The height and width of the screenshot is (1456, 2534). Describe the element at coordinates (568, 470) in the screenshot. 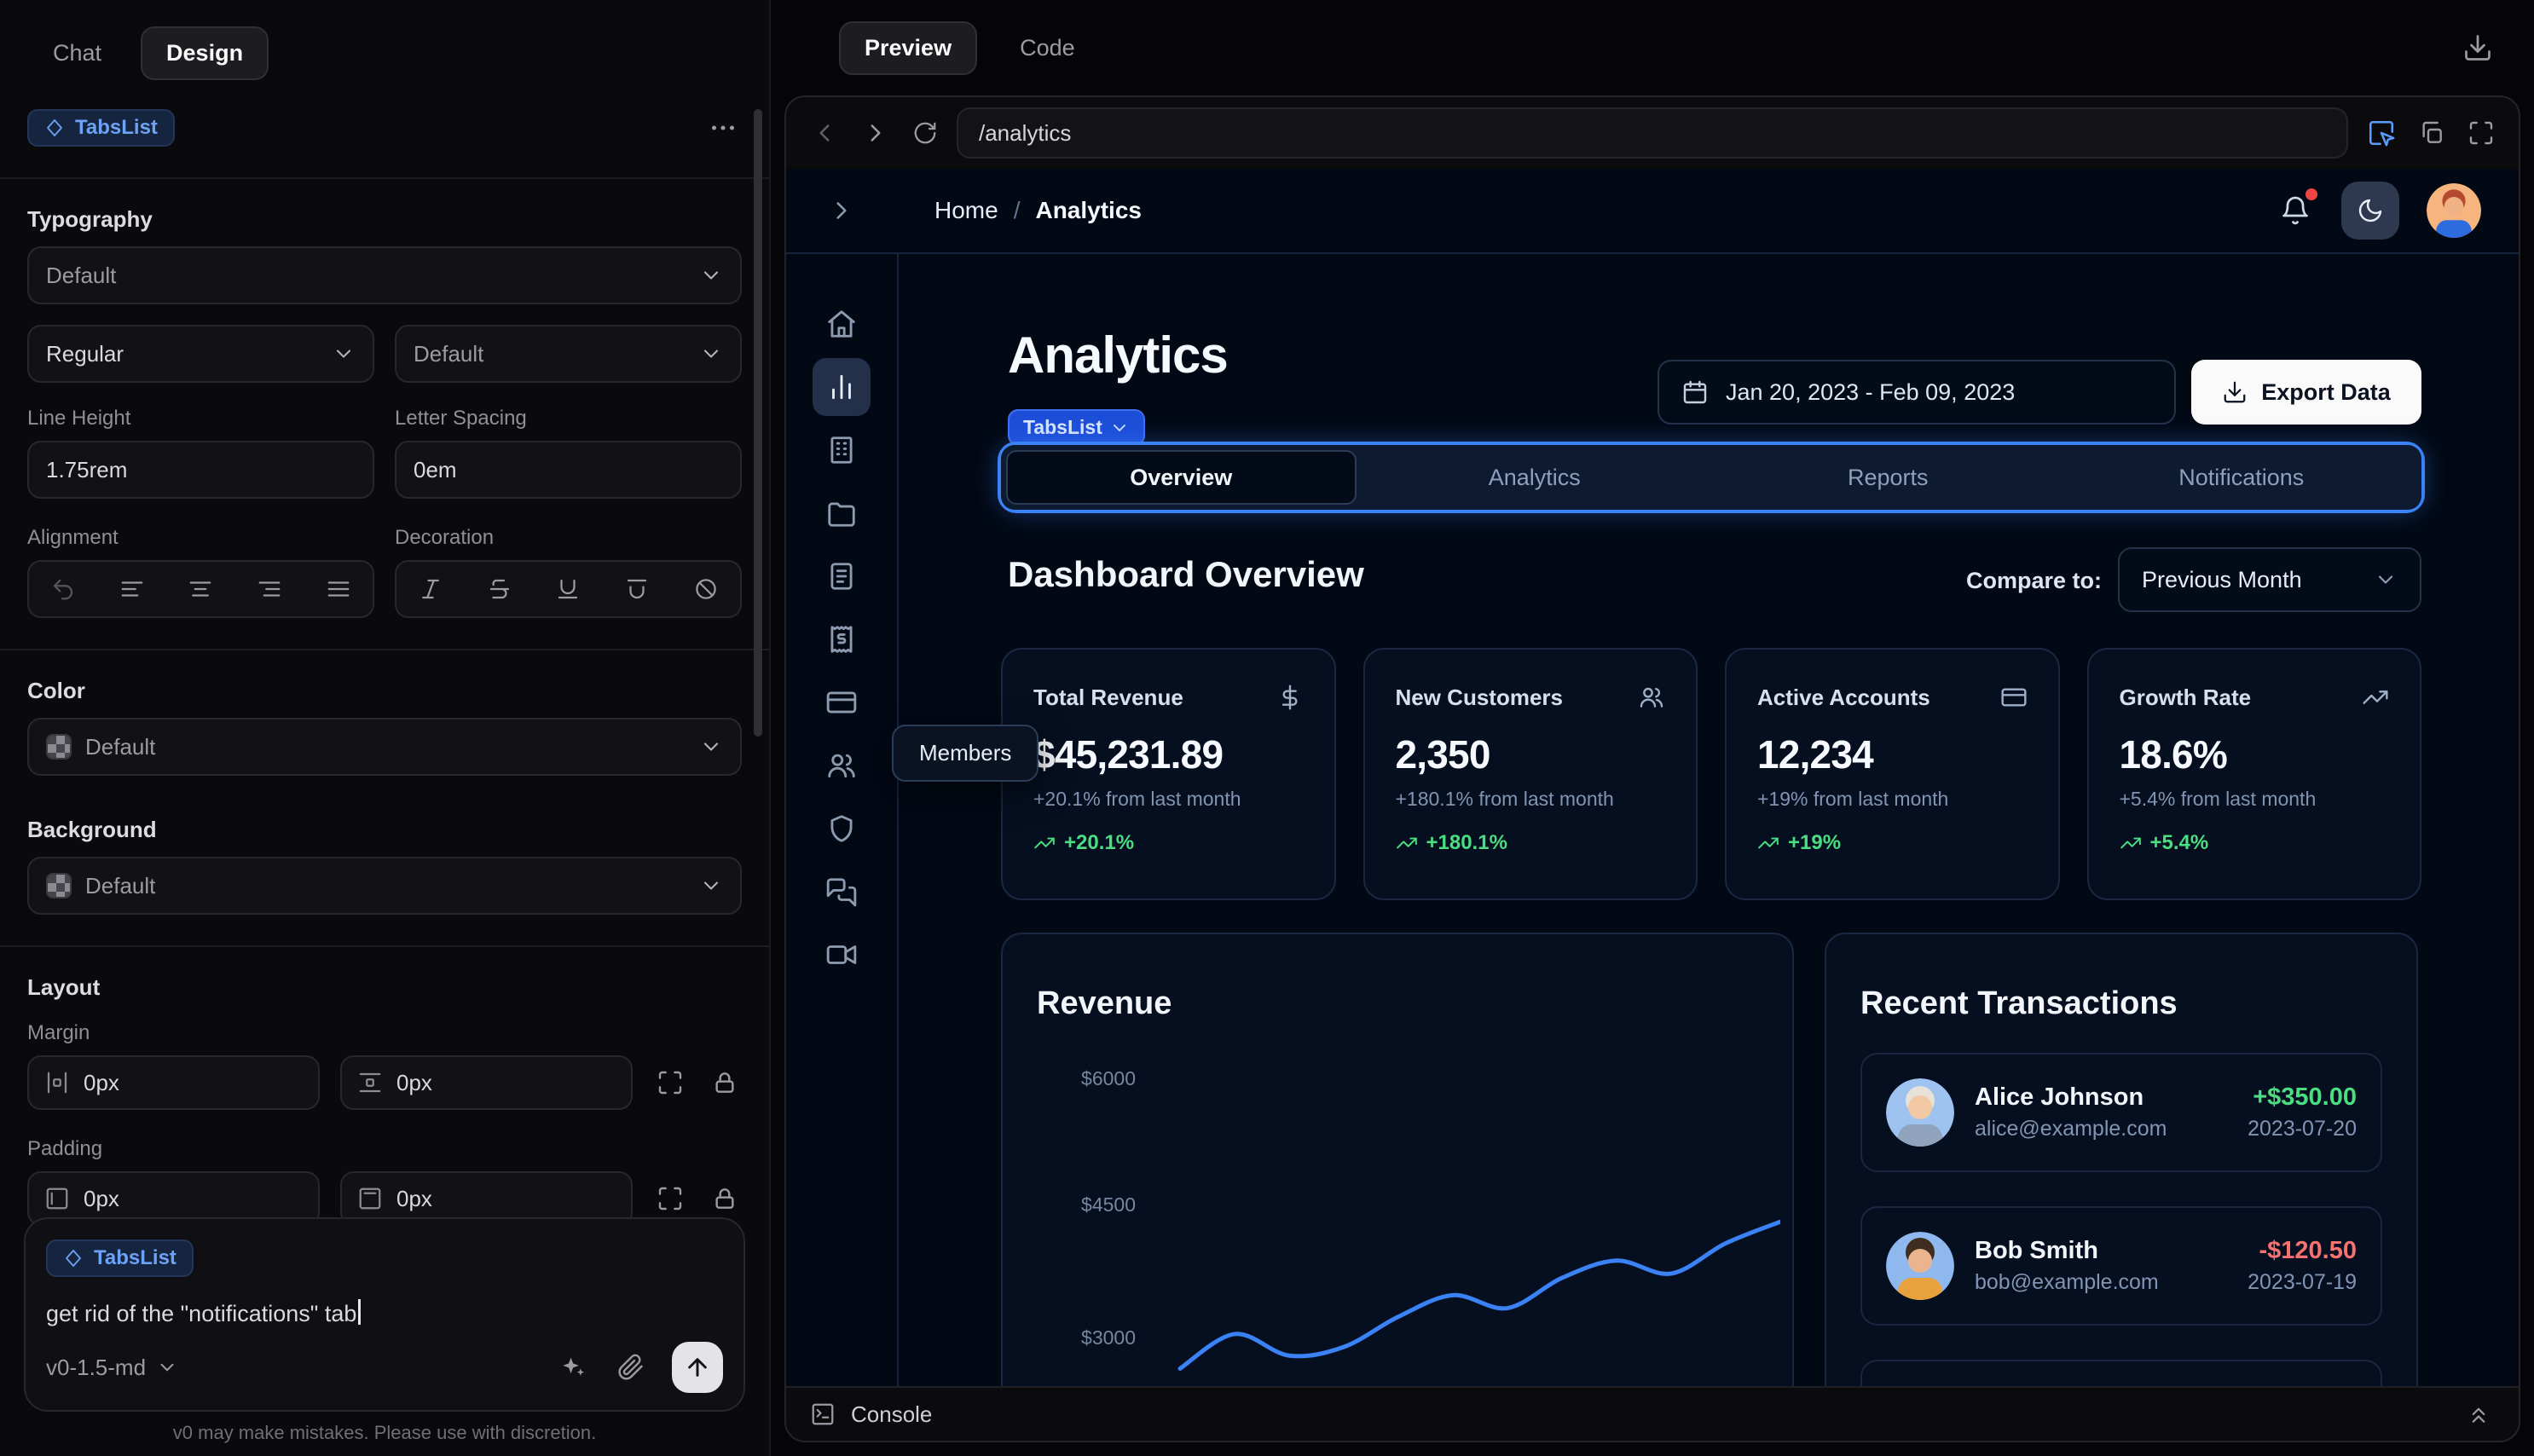

I see `letter-spacing-input: 0em` at that location.